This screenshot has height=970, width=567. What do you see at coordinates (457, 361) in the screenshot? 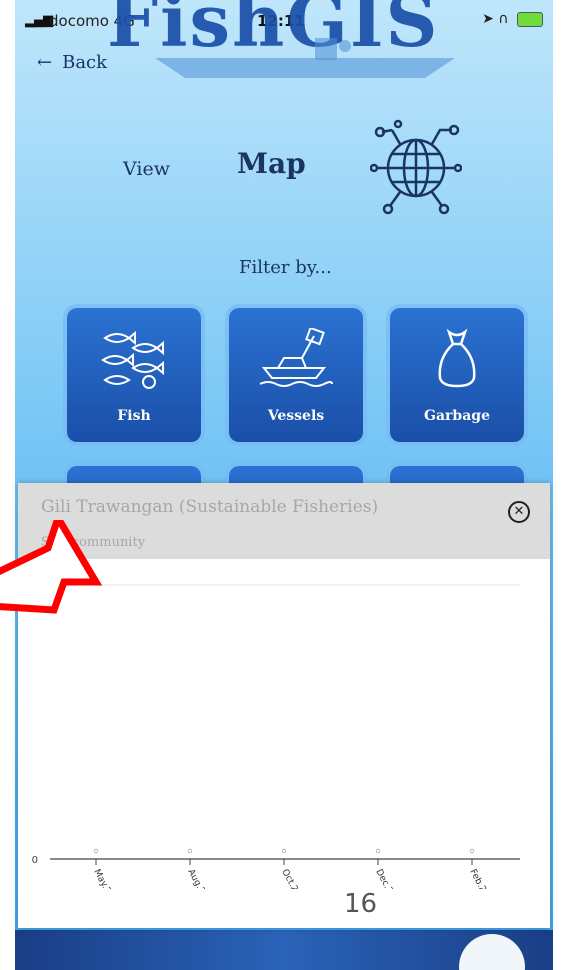
I see `garbage-bag-icon` at bounding box center [457, 361].